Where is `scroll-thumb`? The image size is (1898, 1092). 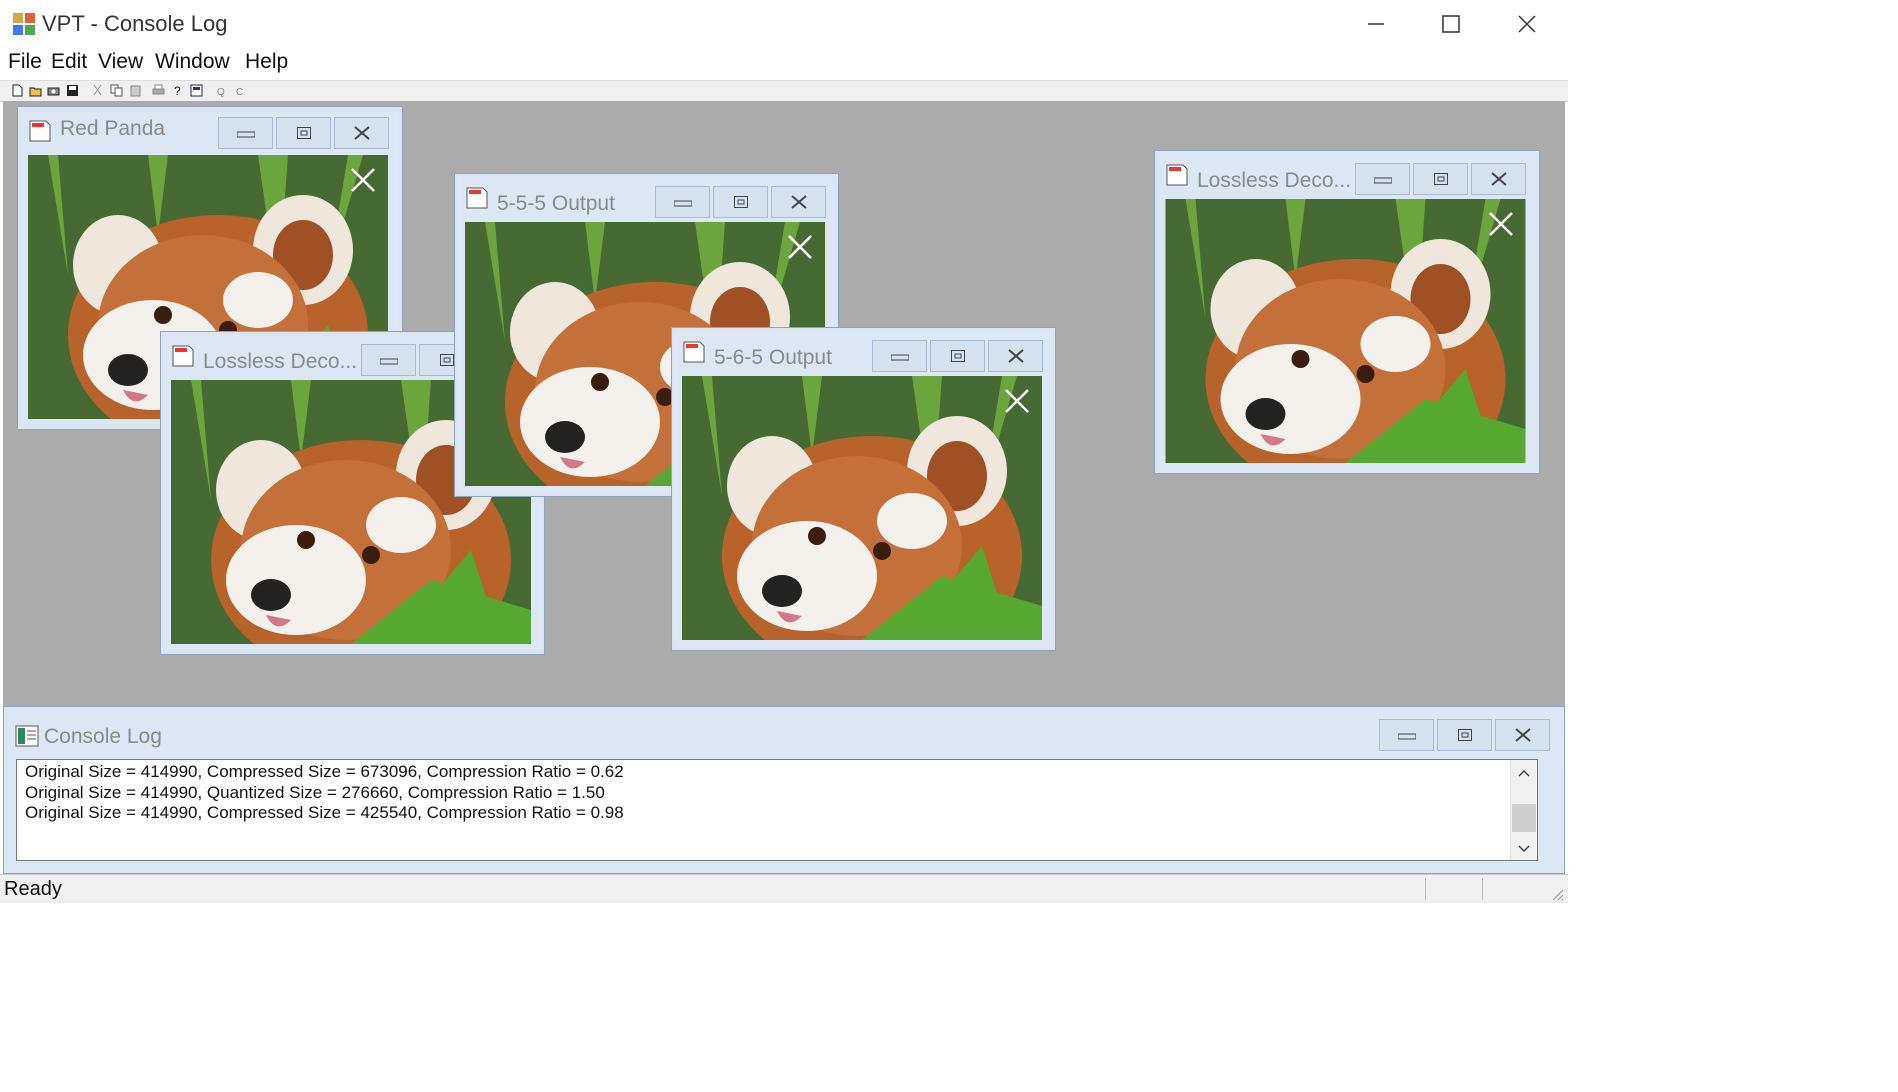 scroll-thumb is located at coordinates (1524, 818).